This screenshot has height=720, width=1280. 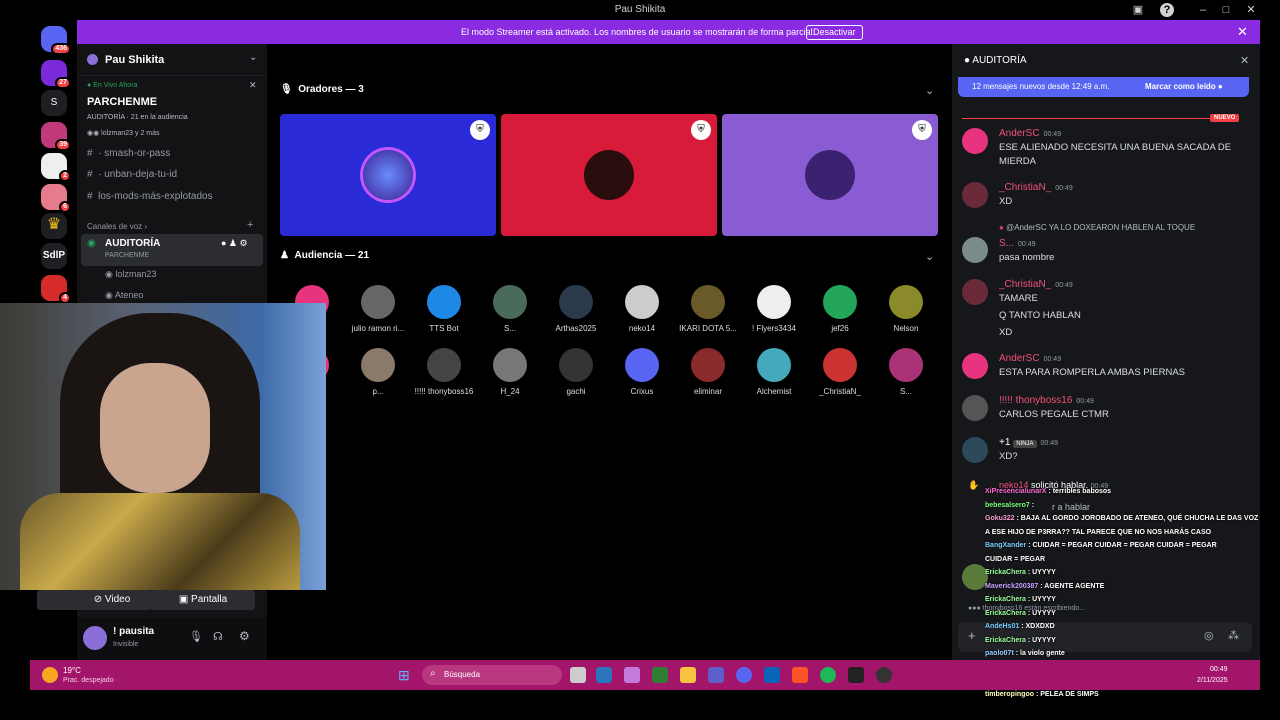 What do you see at coordinates (56, 74) in the screenshot?
I see `server-icon: 27` at bounding box center [56, 74].